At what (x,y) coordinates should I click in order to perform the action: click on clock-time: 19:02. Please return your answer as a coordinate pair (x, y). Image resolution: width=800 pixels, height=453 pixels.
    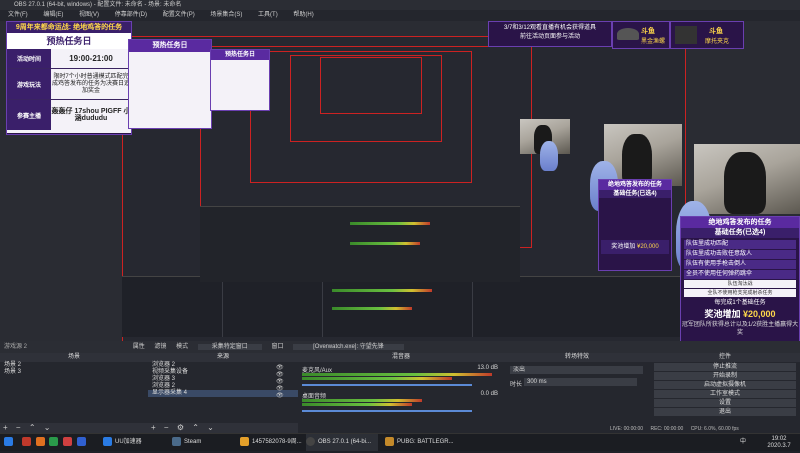
    Looking at the image, I should click on (779, 439).